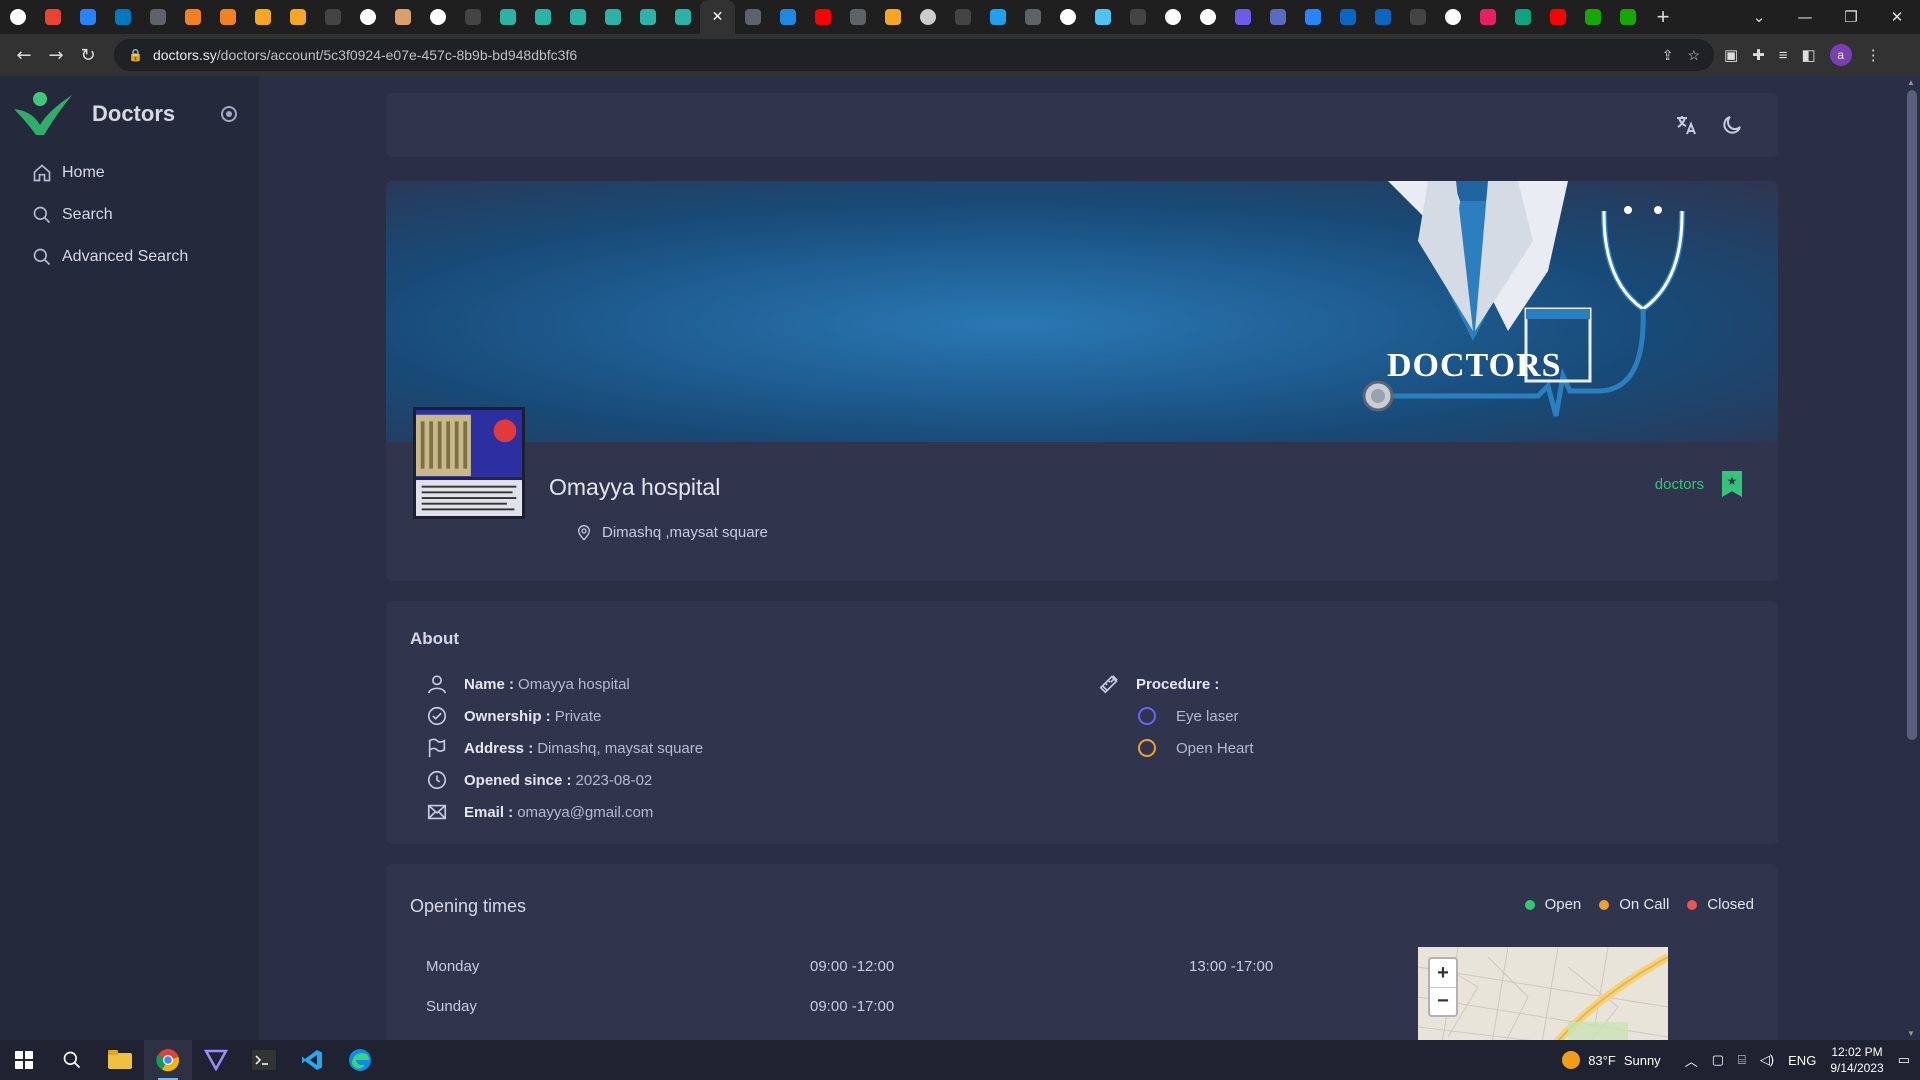  I want to click on file-explorer-icon, so click(120, 1060).